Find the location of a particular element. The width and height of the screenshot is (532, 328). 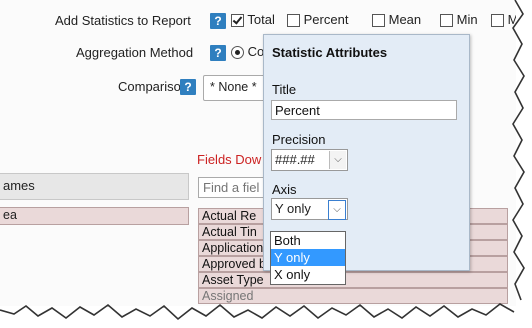

axis-value: Y only is located at coordinates (293, 208).